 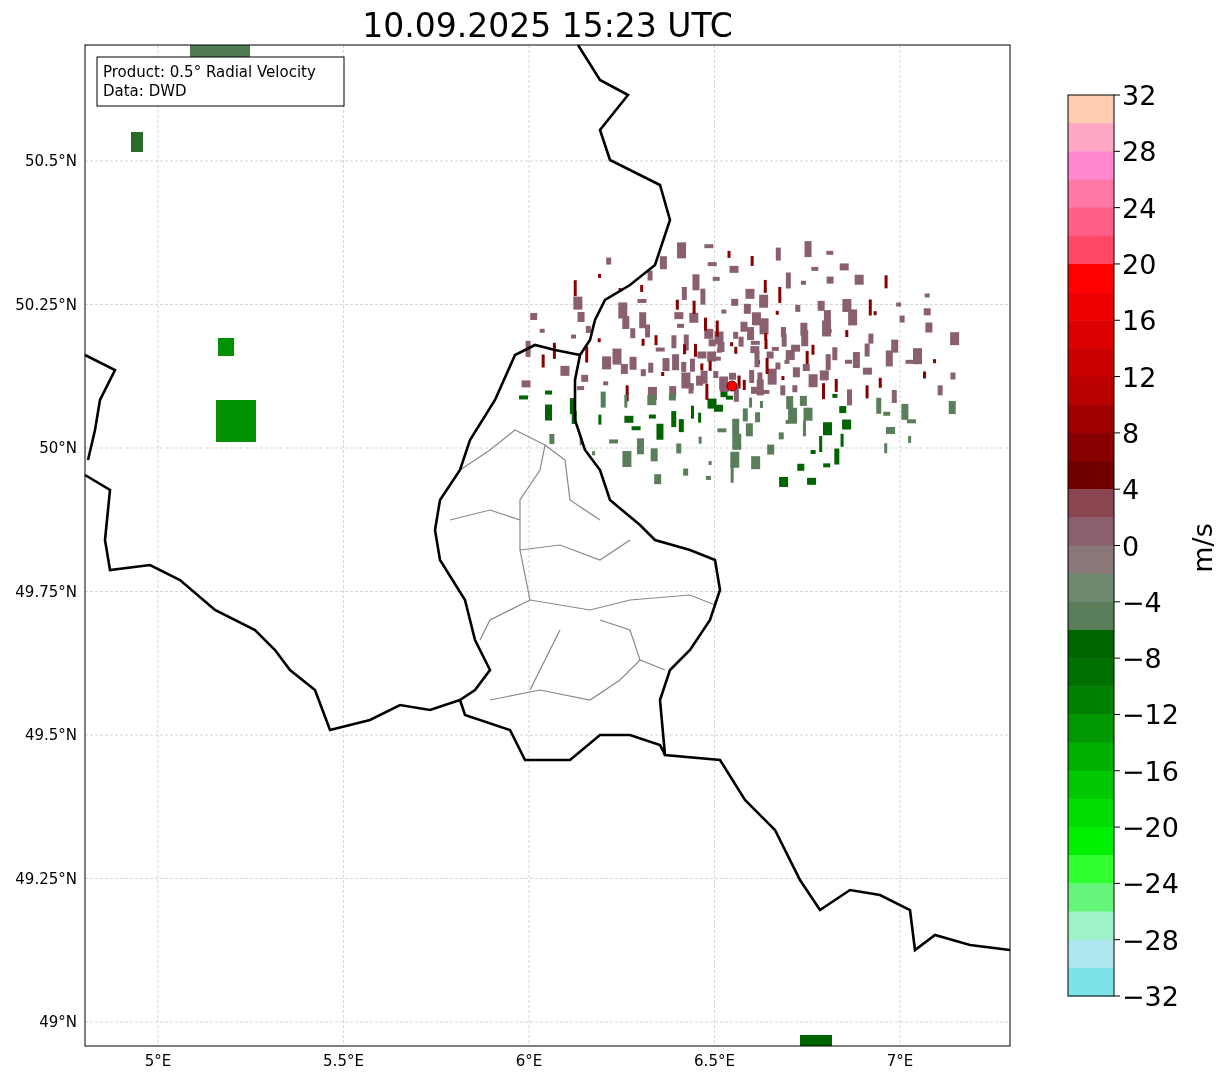 What do you see at coordinates (1139, 208) in the screenshot?
I see `scale-tick-label: 24` at bounding box center [1139, 208].